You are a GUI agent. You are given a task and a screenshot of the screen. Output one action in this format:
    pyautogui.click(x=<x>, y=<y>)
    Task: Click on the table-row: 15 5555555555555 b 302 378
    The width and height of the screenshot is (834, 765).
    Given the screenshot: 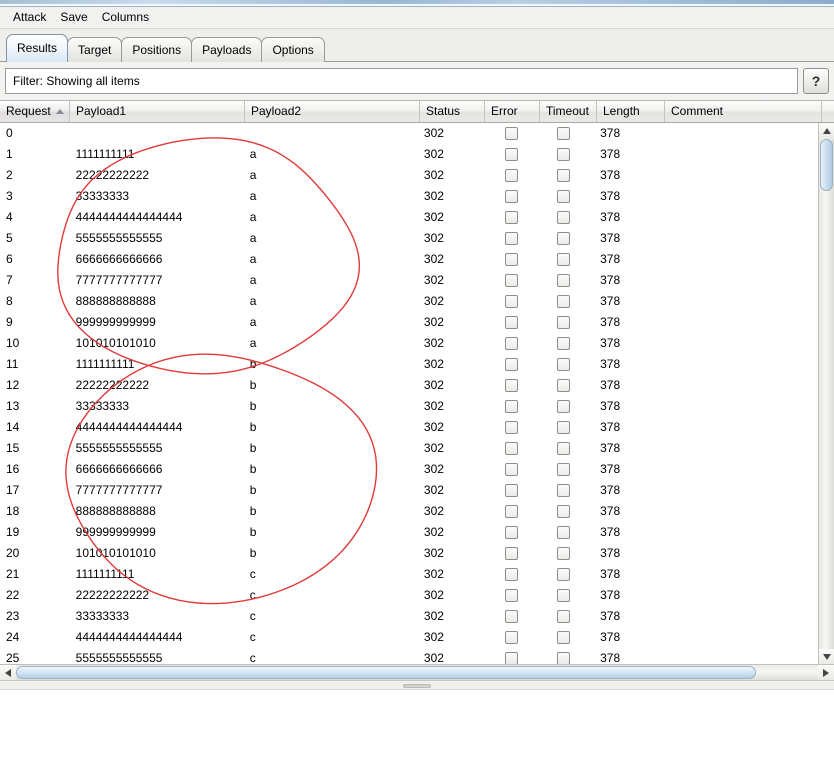 What is the action you would take?
    pyautogui.click(x=409, y=448)
    